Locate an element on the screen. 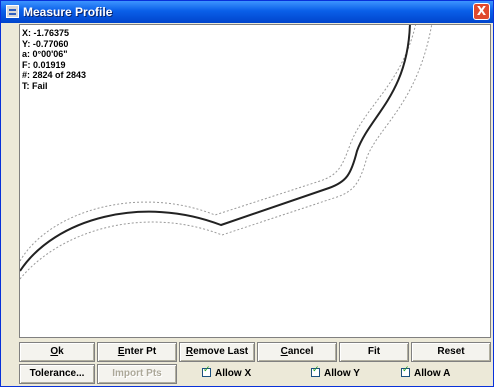  close-icon: X is located at coordinates (481, 11).